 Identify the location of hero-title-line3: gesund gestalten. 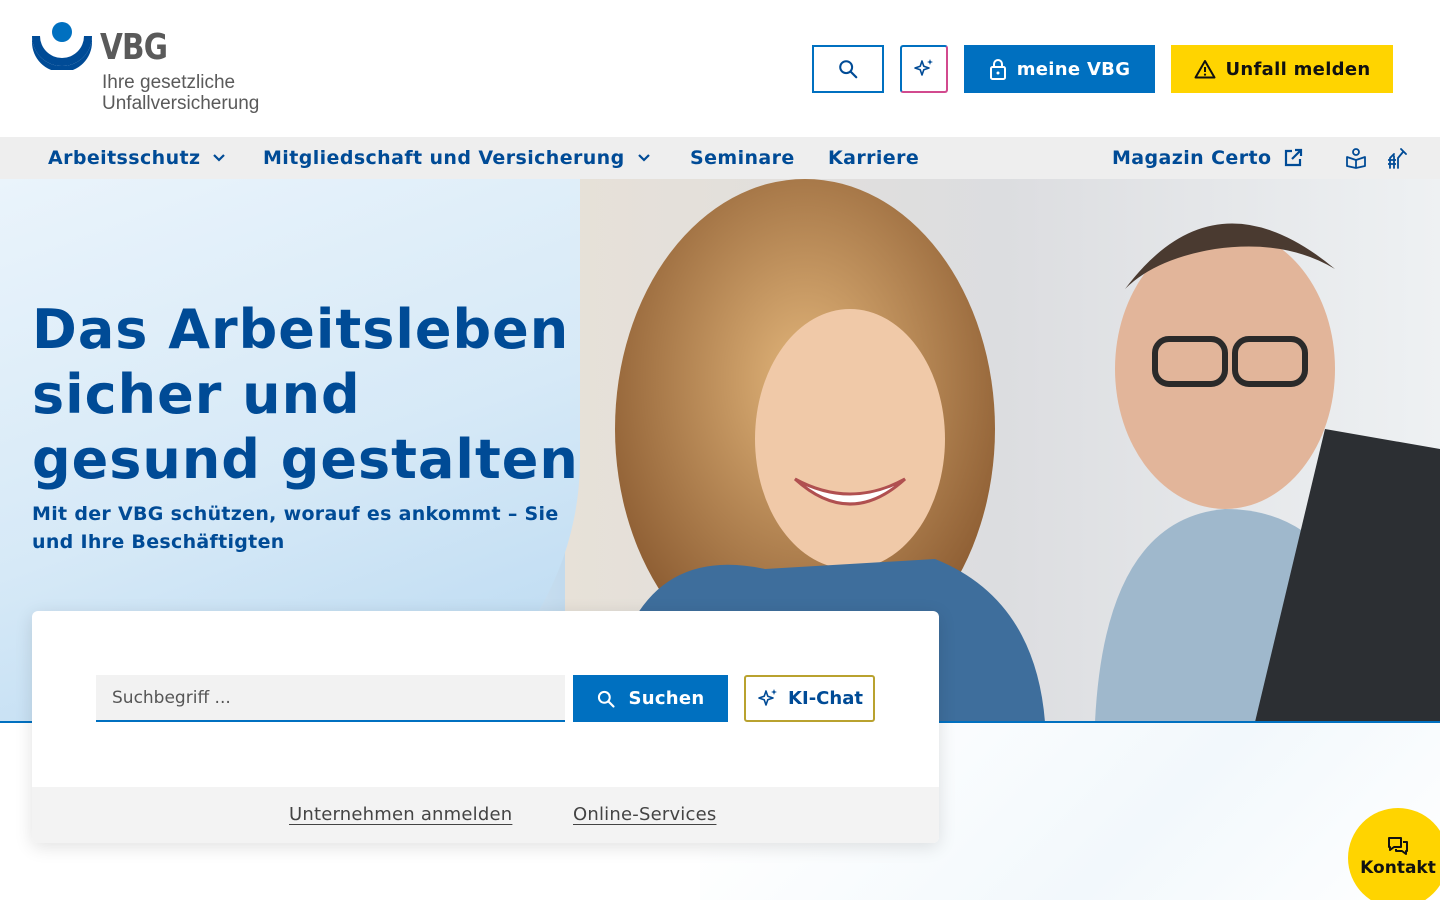
(305, 459).